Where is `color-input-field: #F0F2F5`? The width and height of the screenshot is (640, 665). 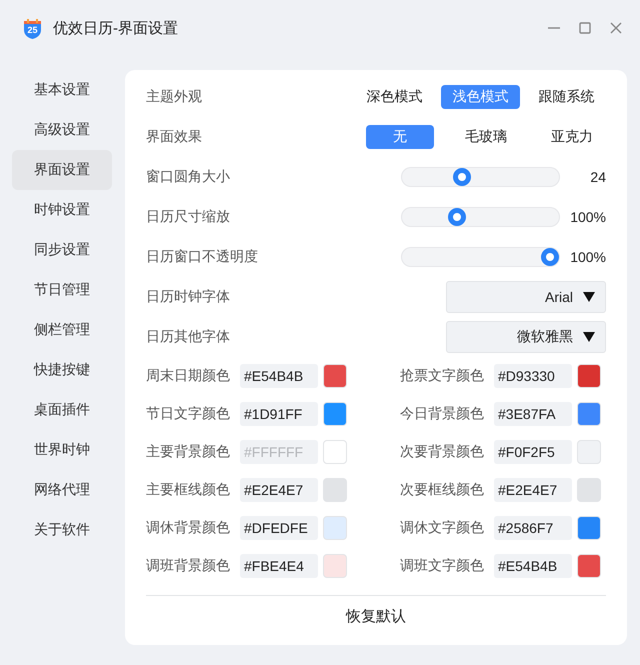
color-input-field: #F0F2F5 is located at coordinates (533, 452).